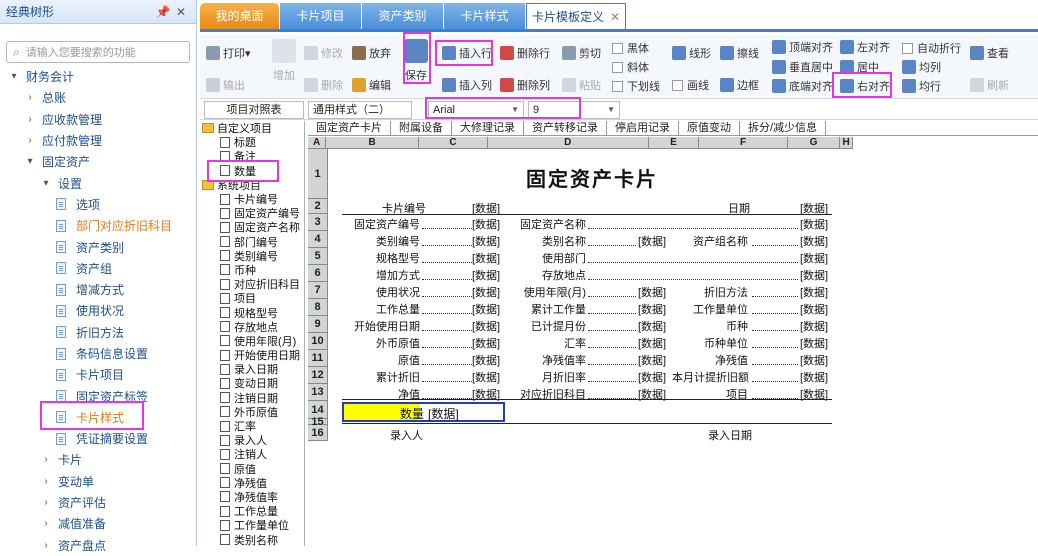  I want to click on tab-close-icon: ✕, so click(615, 17).